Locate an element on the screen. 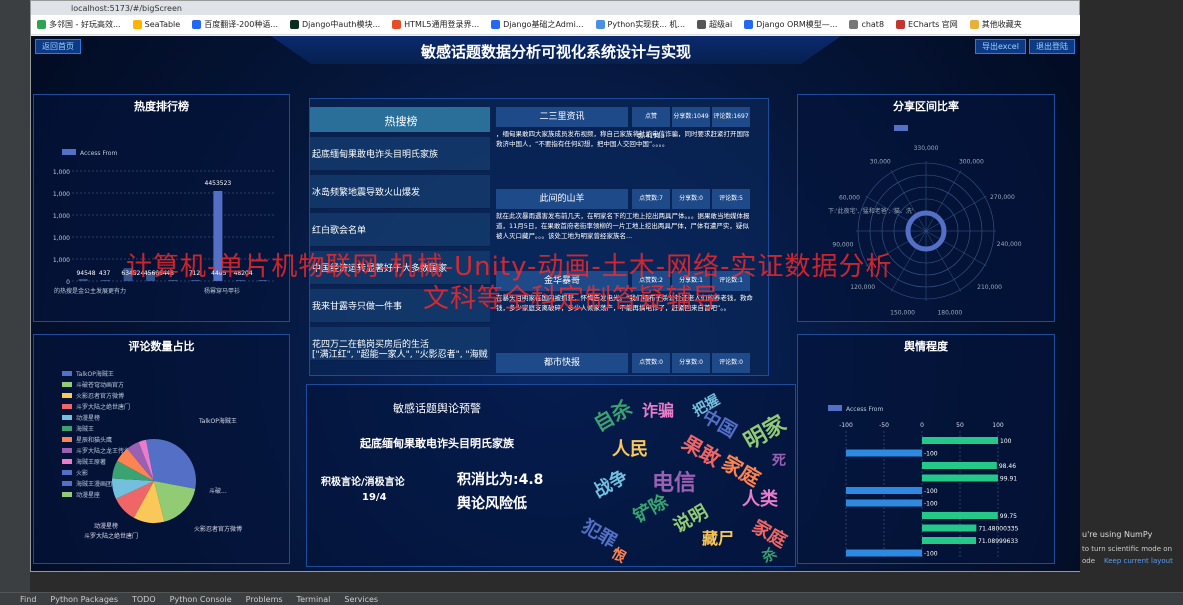 This screenshot has height=605, width=1183. legend-label: 海贼王漫画团 is located at coordinates (94, 484).